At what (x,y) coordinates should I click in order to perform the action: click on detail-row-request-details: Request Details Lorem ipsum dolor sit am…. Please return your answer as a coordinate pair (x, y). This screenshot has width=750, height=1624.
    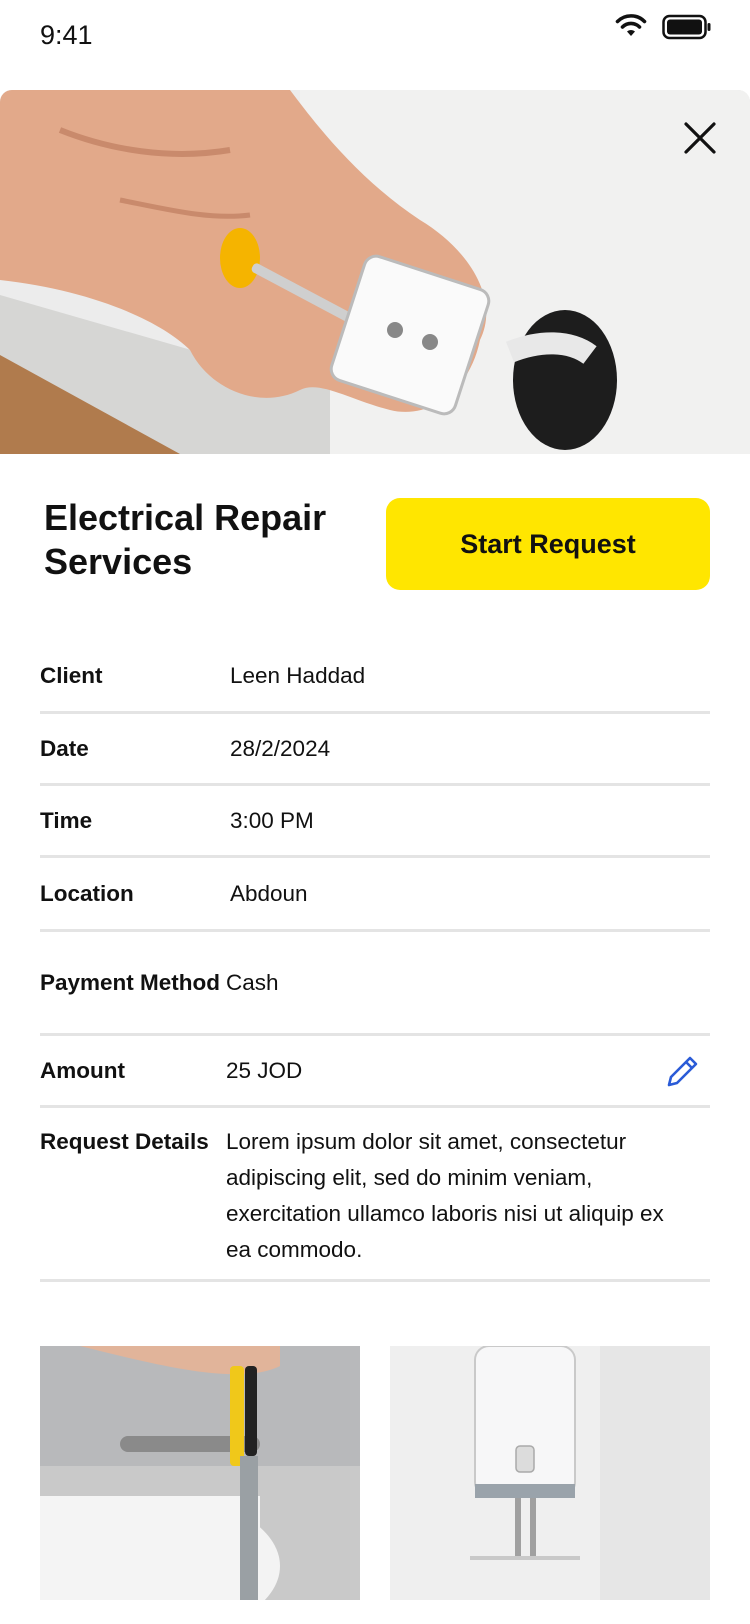
    Looking at the image, I should click on (375, 1195).